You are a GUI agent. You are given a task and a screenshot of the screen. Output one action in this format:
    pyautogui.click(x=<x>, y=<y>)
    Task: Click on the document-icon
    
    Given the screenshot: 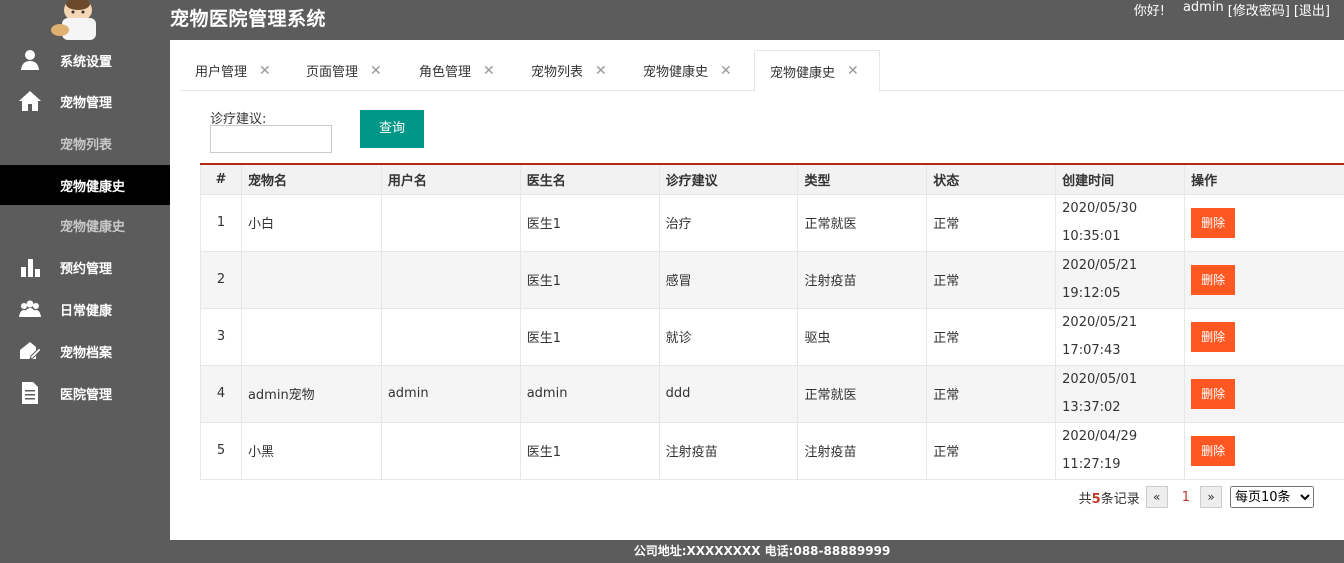 What is the action you would take?
    pyautogui.click(x=30, y=393)
    